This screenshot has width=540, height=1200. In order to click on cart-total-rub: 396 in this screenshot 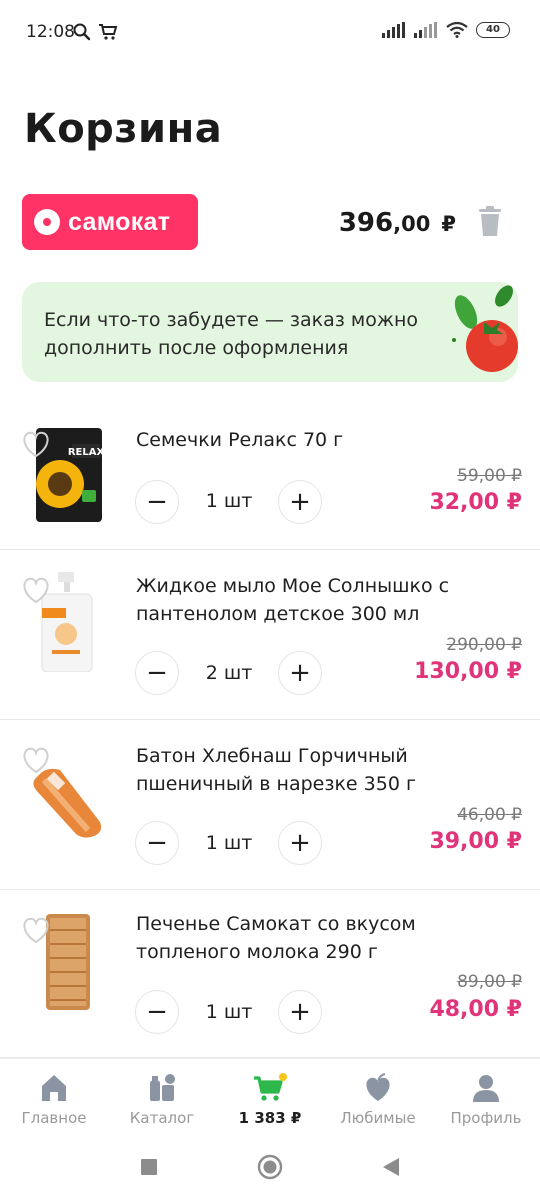, I will do `click(366, 223)`.